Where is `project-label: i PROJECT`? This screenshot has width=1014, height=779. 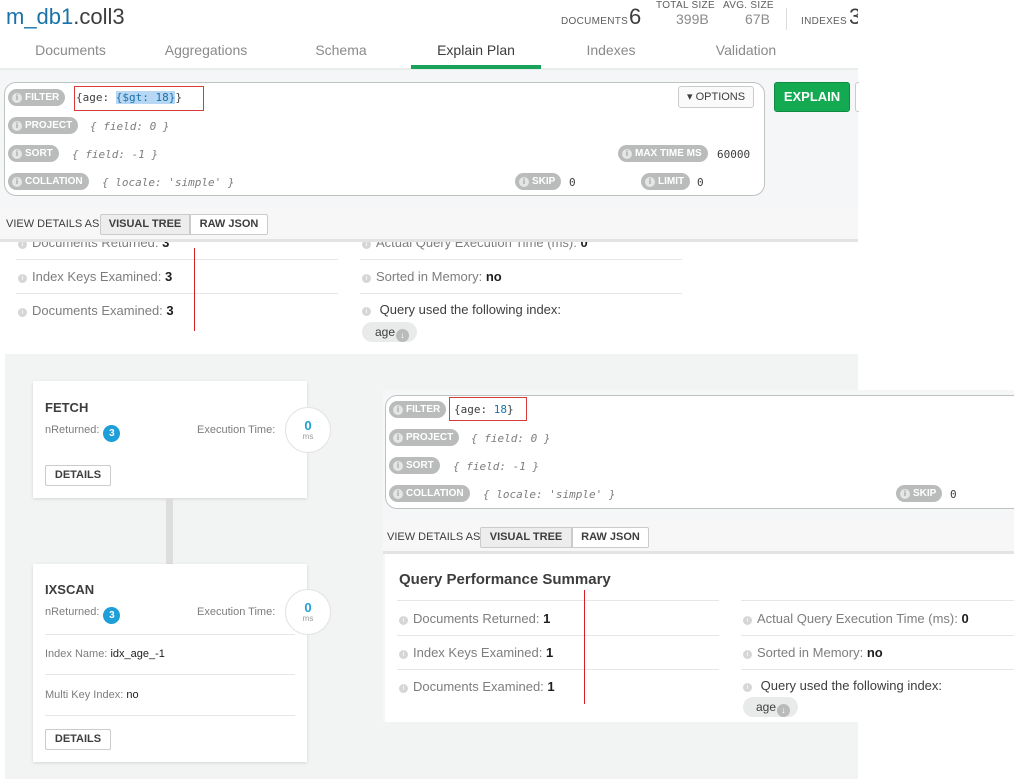 project-label: i PROJECT is located at coordinates (43, 125).